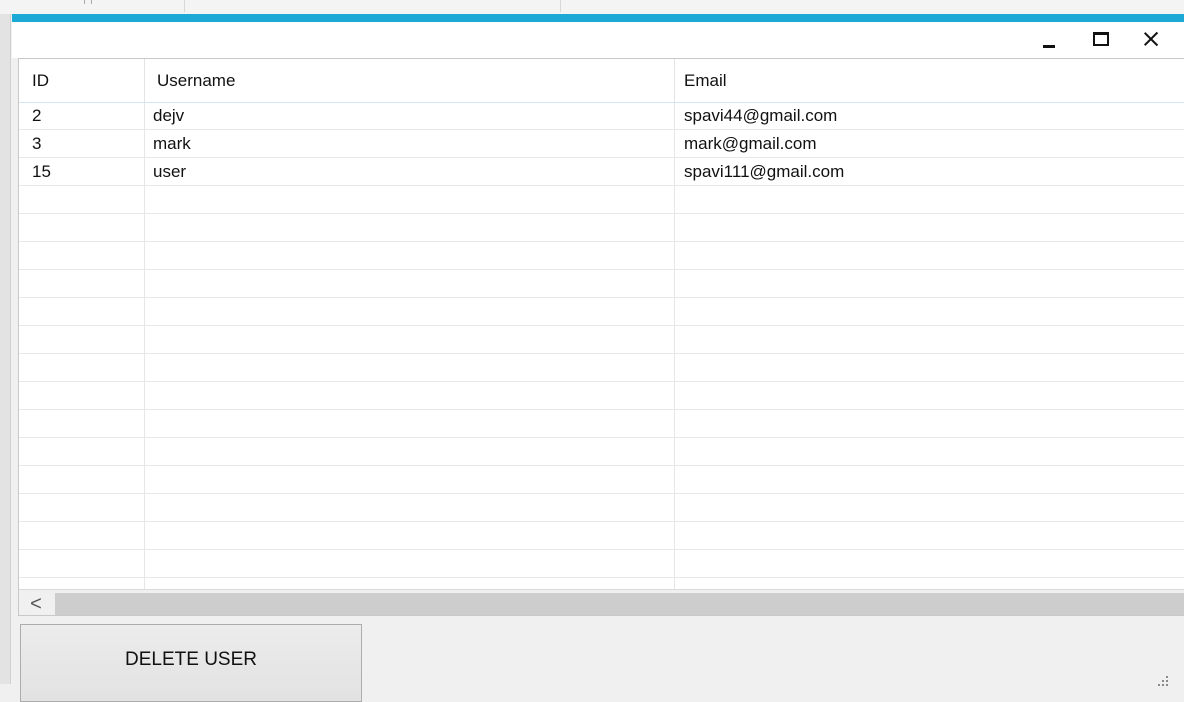  Describe the element at coordinates (929, 115) in the screenshot. I see `cell-email: spavi44@gmail.com` at that location.